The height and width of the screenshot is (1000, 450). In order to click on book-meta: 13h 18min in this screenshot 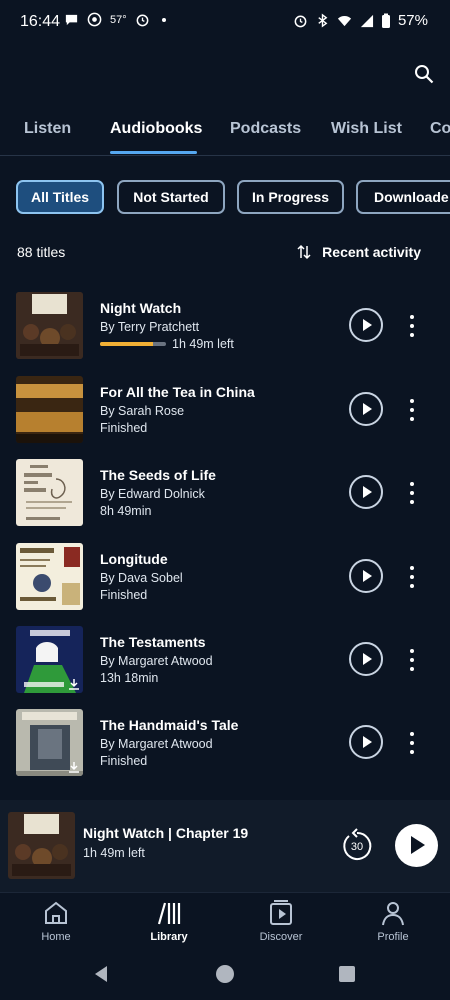, I will do `click(129, 678)`.